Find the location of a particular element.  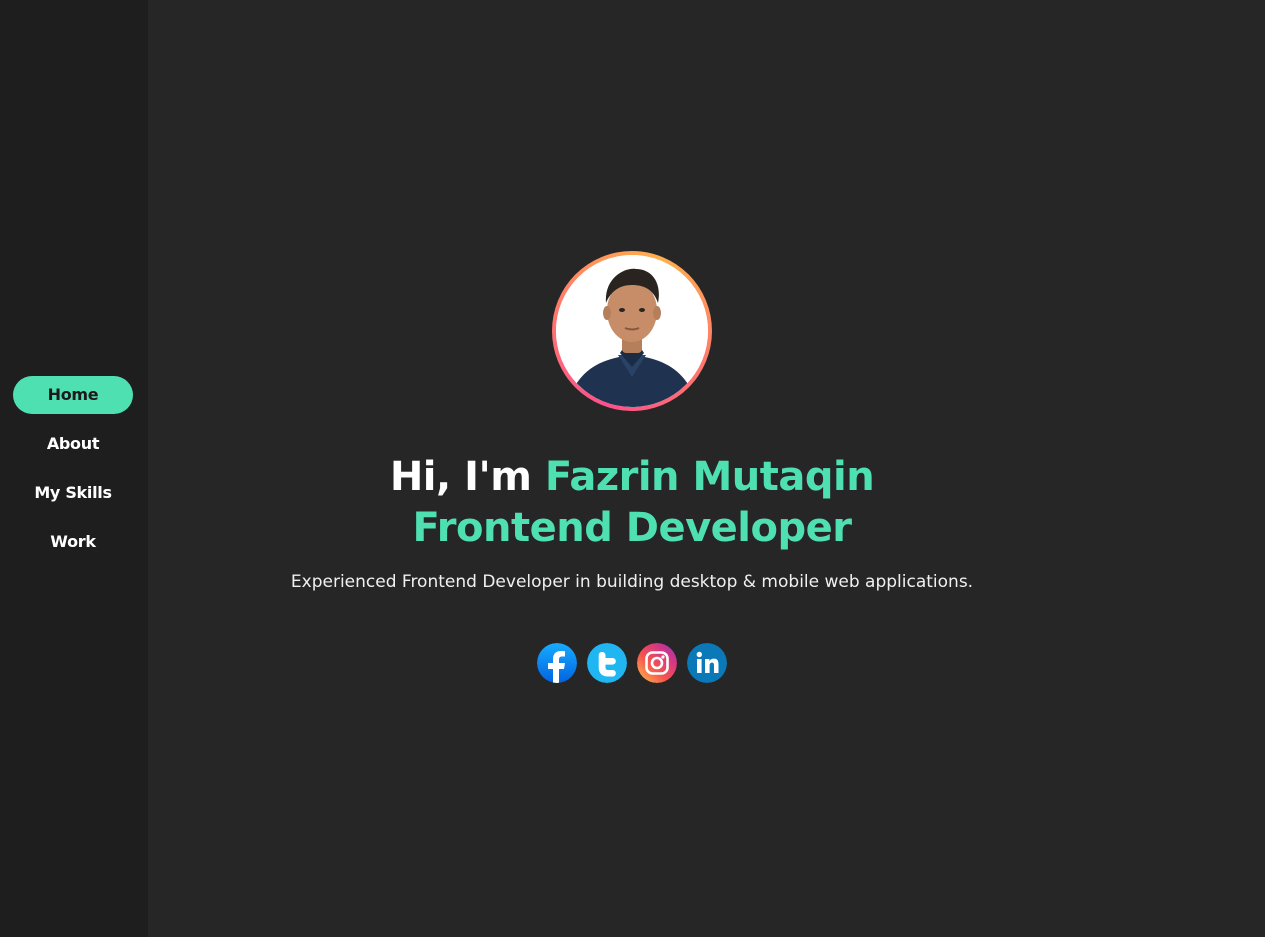

facebook-link is located at coordinates (557, 663).